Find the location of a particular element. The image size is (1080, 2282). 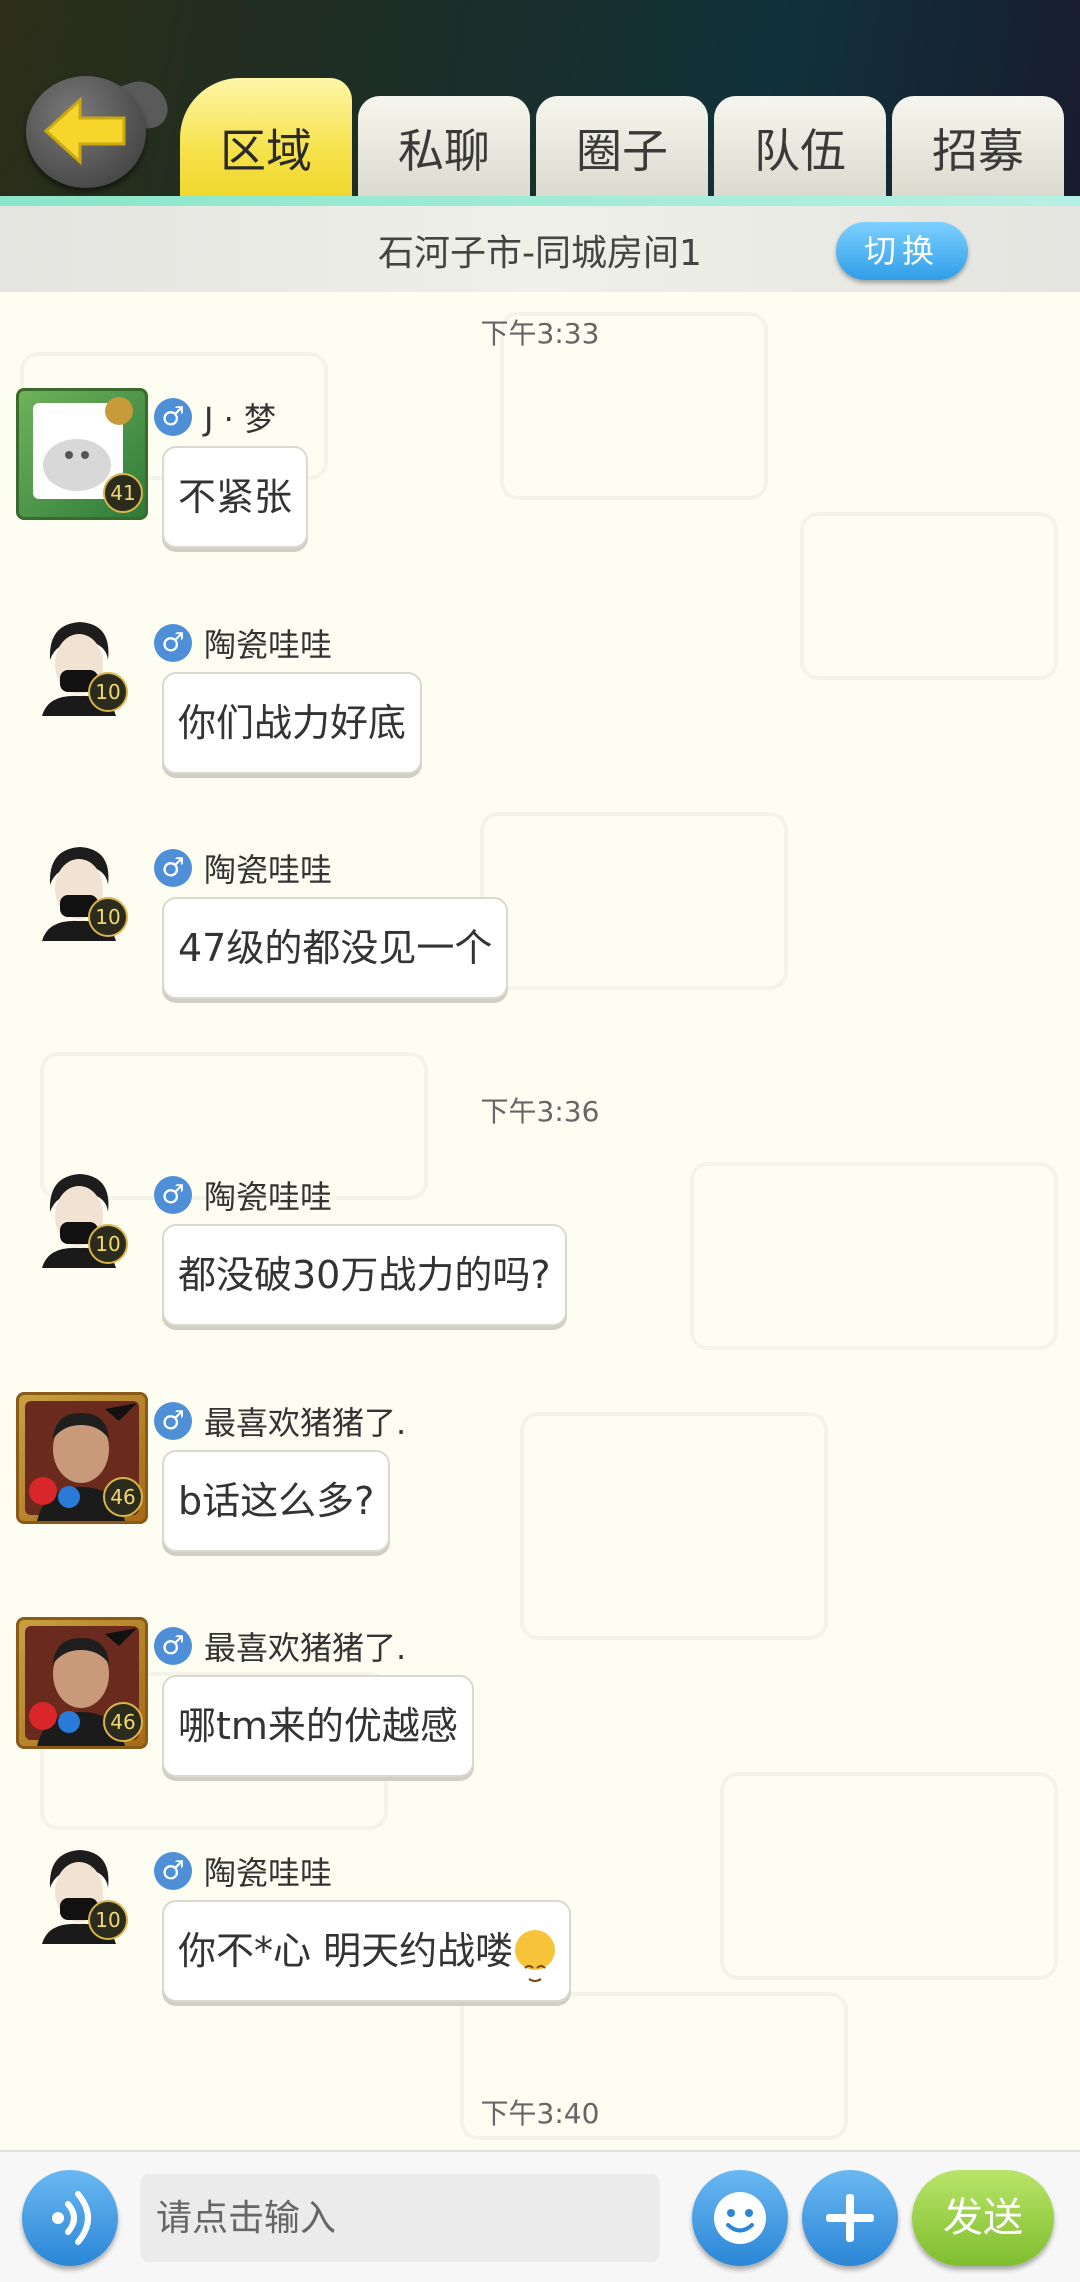

switch-room-button: 切换 is located at coordinates (902, 251).